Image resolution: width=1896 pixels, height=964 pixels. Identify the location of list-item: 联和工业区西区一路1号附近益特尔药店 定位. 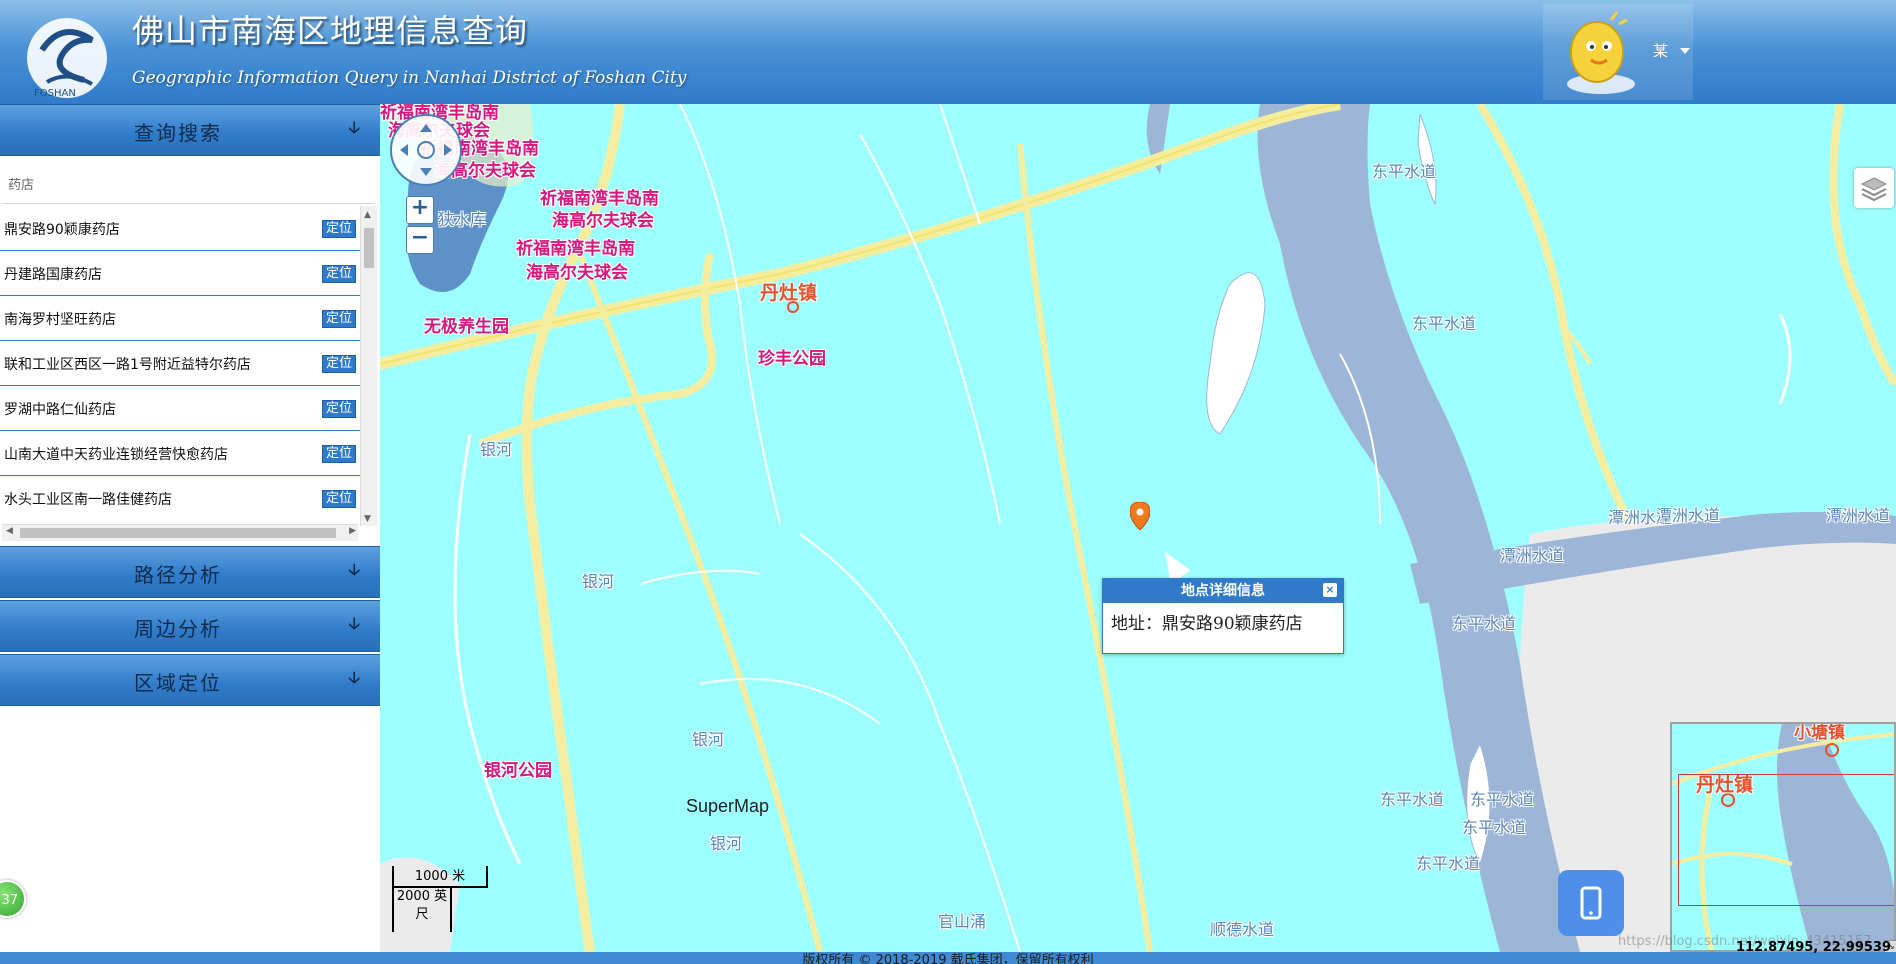
(180, 363).